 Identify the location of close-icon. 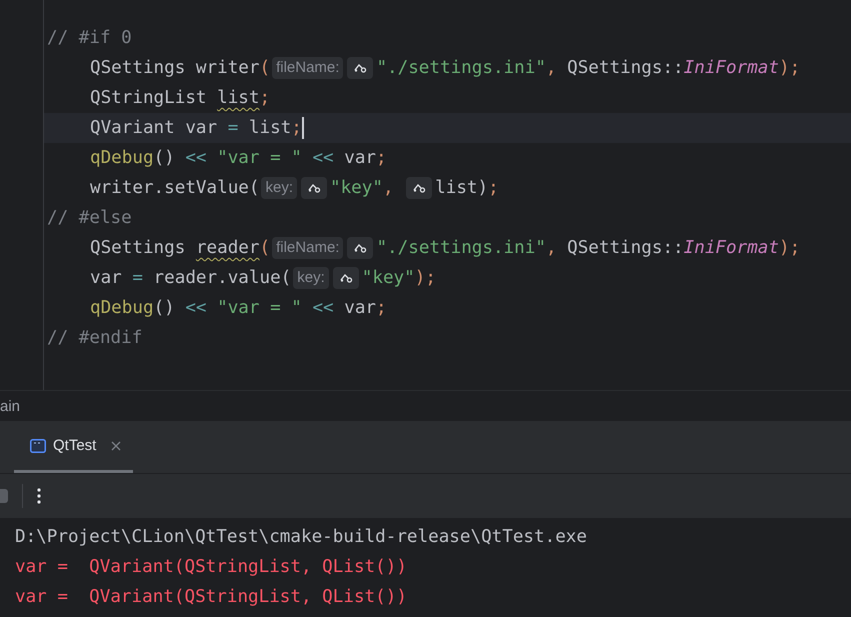
(116, 445).